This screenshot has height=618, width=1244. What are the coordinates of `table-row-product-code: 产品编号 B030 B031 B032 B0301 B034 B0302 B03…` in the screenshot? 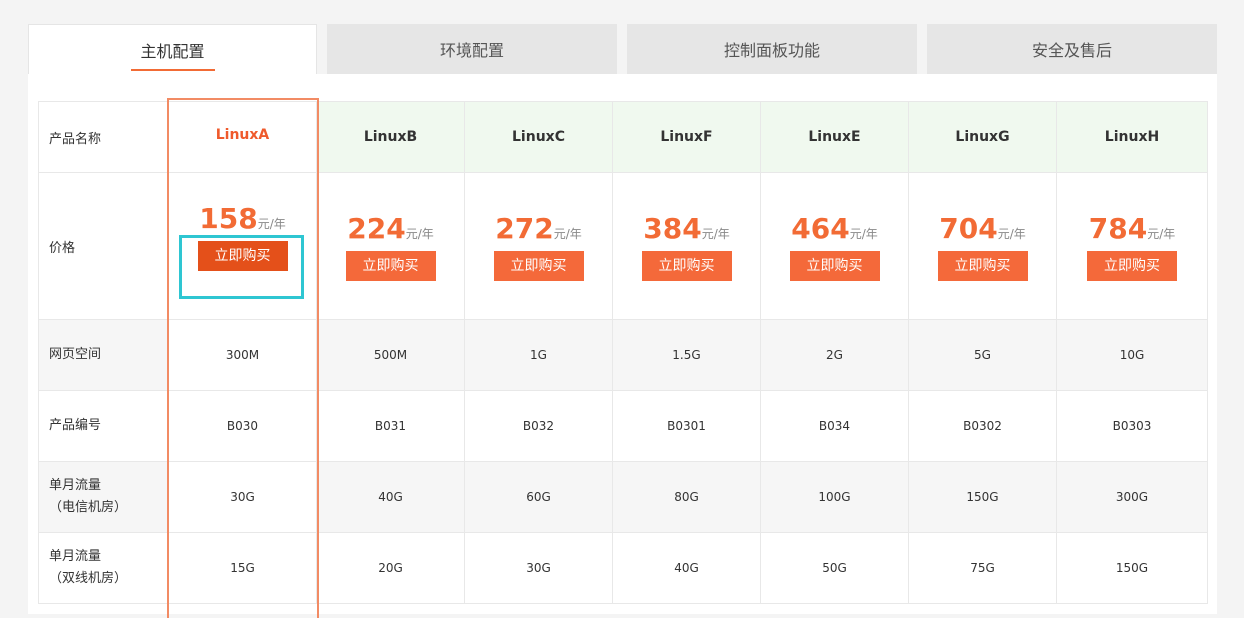 It's located at (623, 426).